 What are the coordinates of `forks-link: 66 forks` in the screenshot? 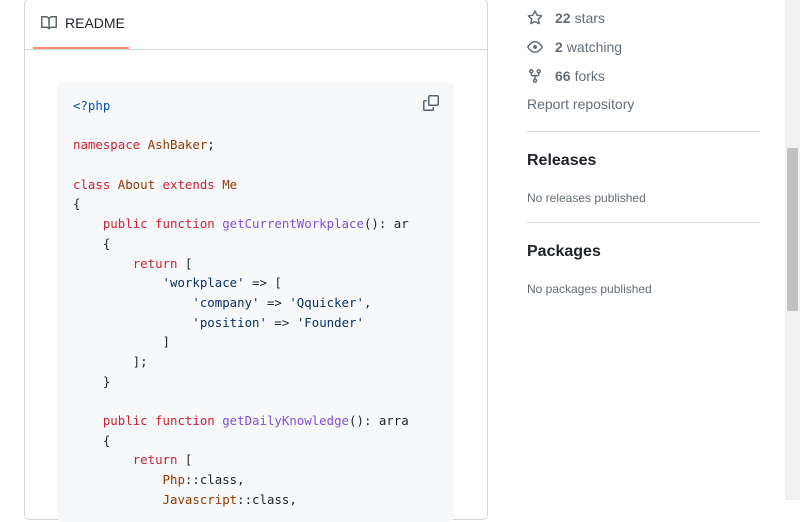 It's located at (566, 76).